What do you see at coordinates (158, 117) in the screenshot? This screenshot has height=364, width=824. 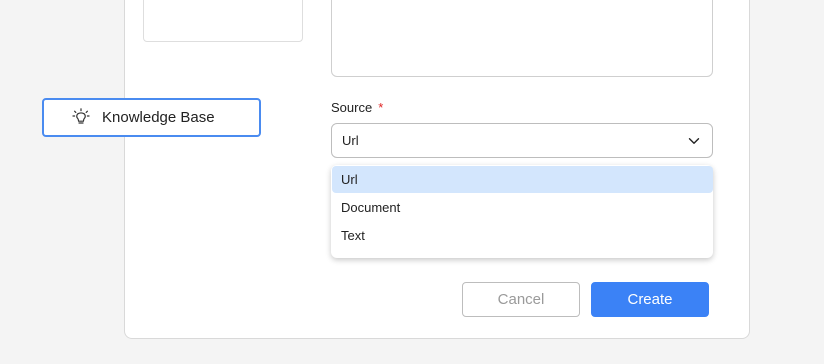 I see `knowledge-base-label: Knowledge Base` at bounding box center [158, 117].